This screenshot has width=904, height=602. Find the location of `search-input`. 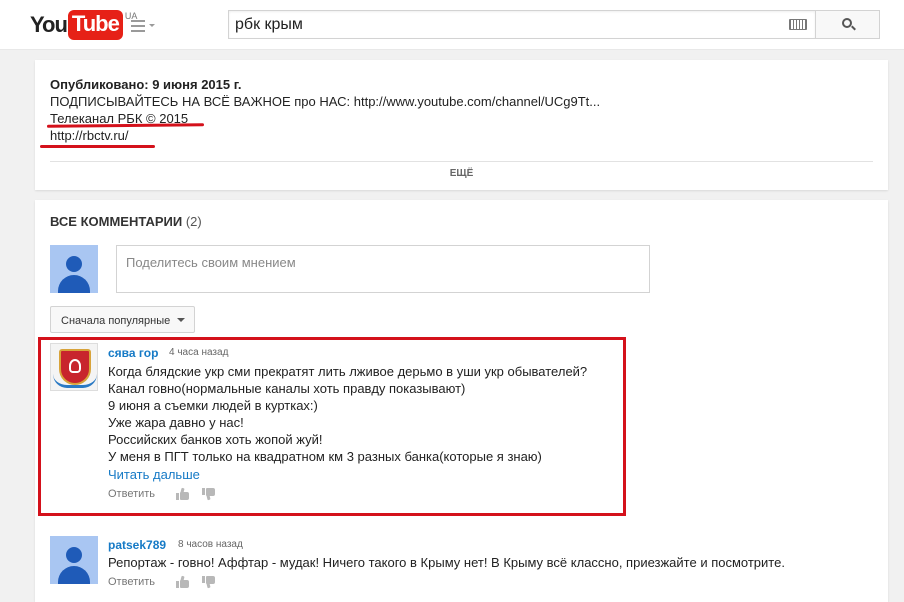

search-input is located at coordinates (505, 25).